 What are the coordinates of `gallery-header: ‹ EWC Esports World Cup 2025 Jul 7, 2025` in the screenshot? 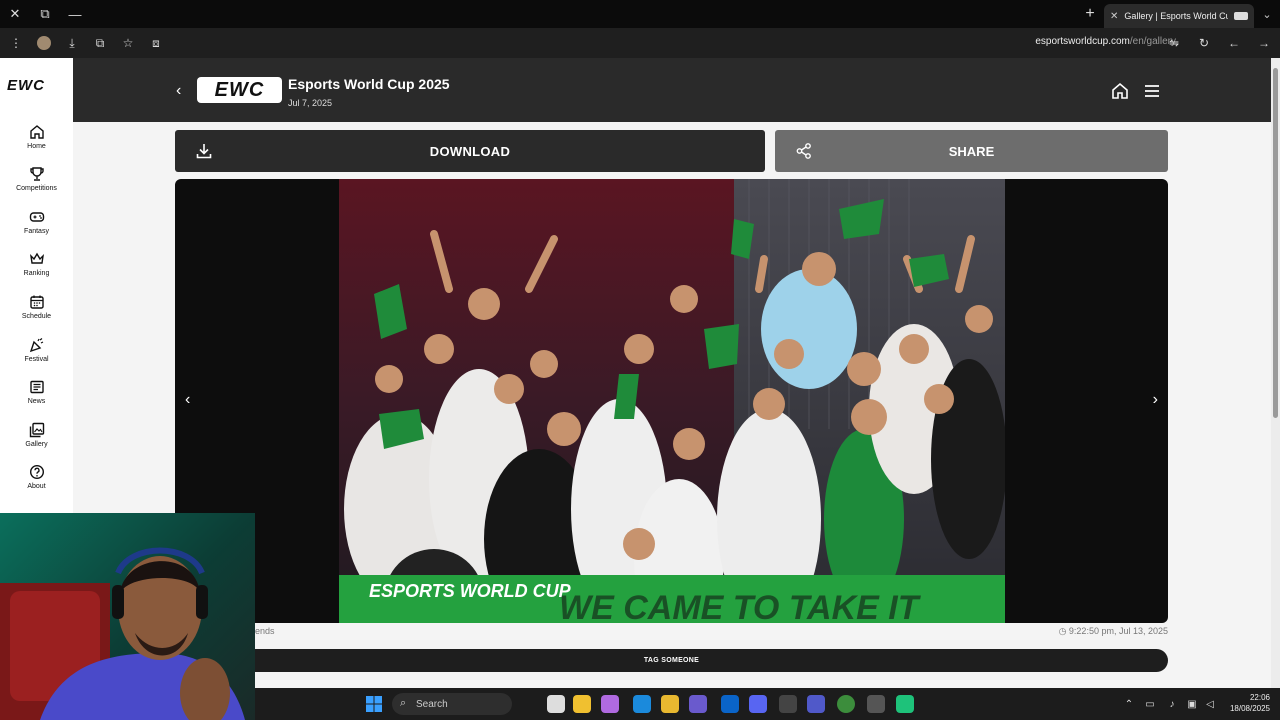 It's located at (672, 90).